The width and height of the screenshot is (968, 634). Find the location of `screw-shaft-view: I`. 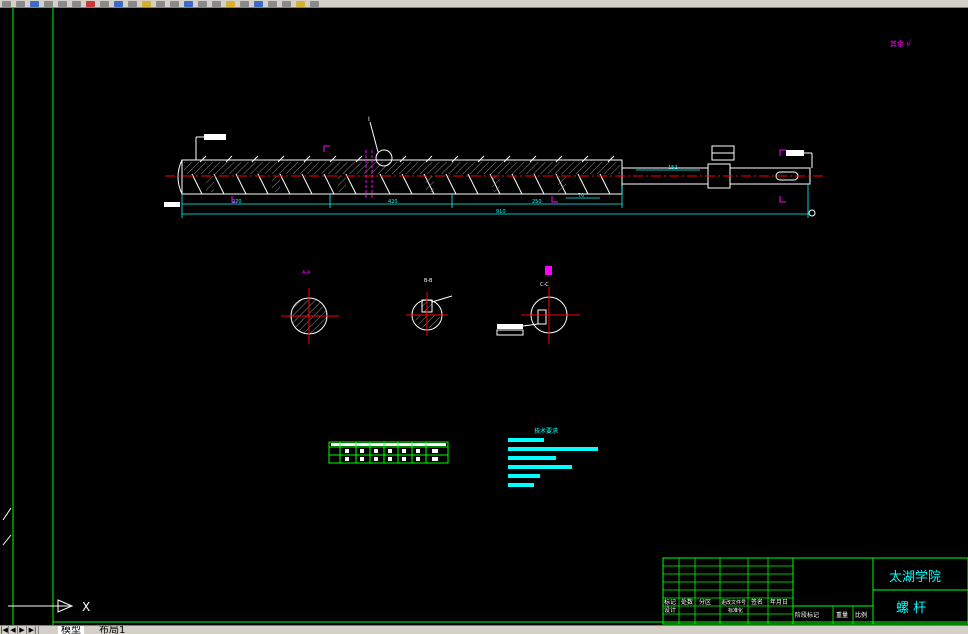

screw-shaft-view: I is located at coordinates (495, 158).